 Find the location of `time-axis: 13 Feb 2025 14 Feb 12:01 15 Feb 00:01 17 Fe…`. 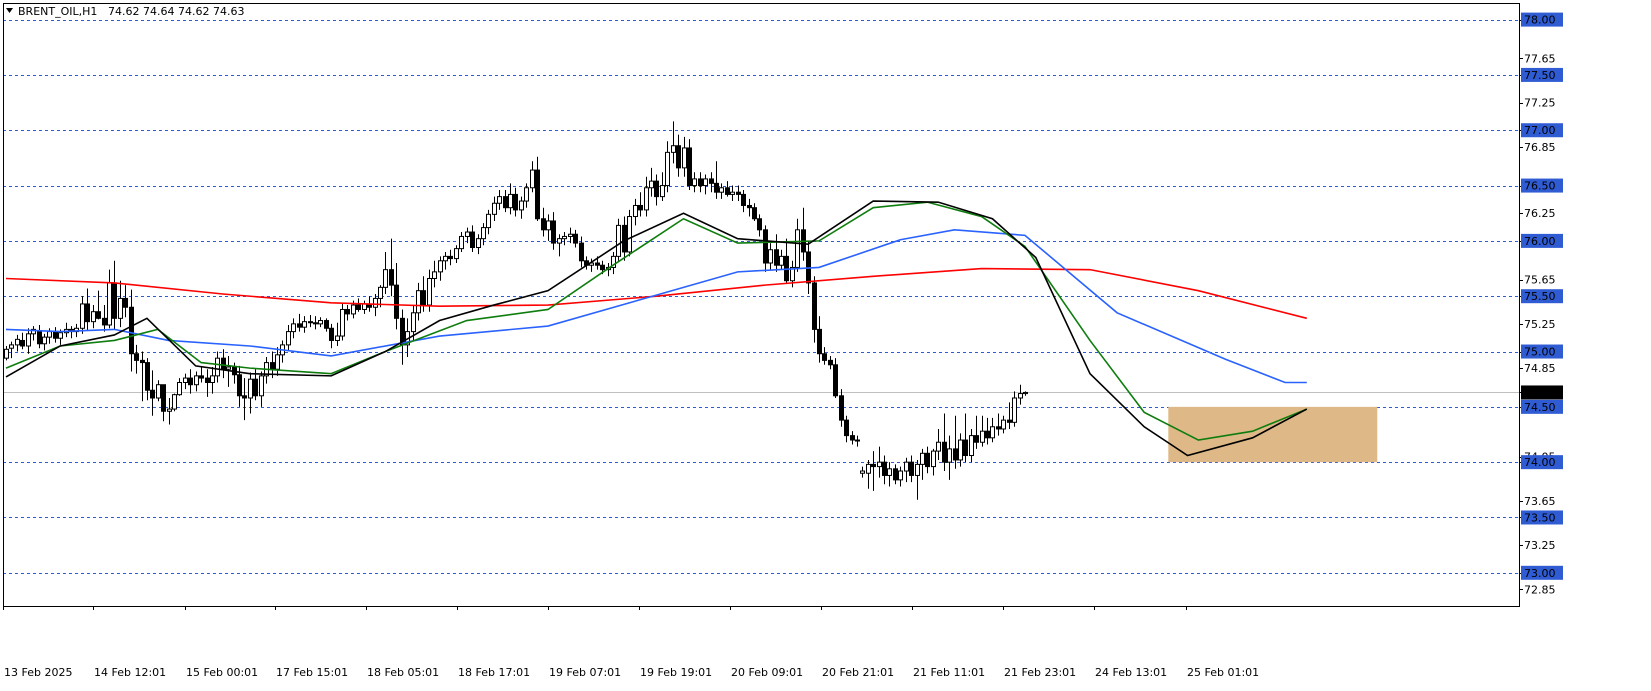

time-axis: 13 Feb 2025 14 Feb 12:01 15 Feb 00:01 17 Fe… is located at coordinates (631, 642).